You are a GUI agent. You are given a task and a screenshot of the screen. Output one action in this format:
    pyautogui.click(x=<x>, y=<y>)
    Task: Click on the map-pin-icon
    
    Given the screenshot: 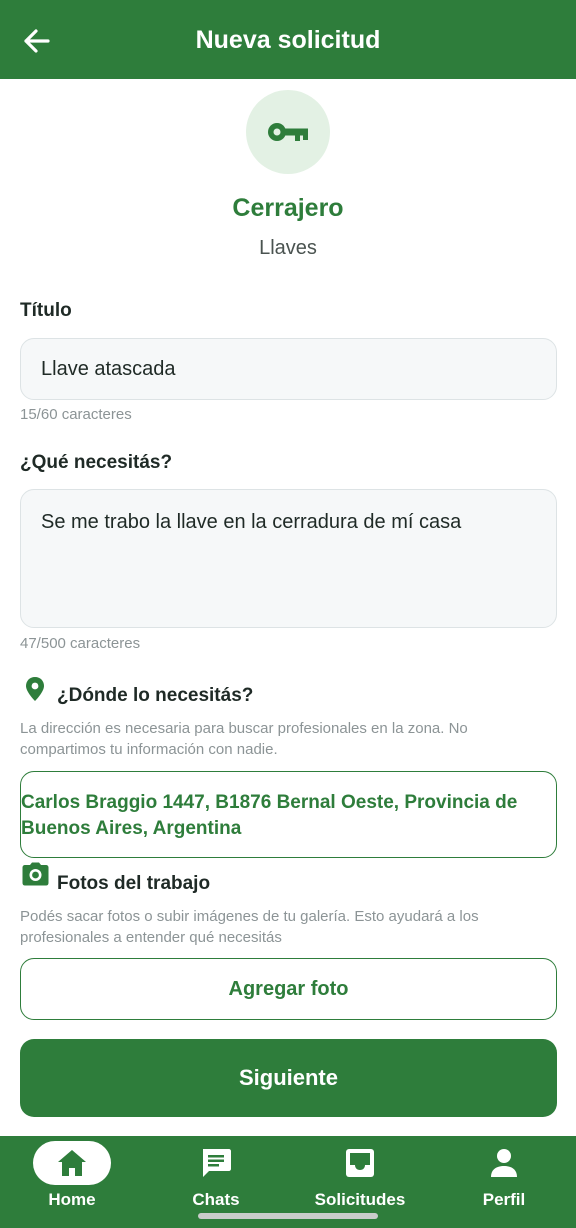 What is the action you would take?
    pyautogui.click(x=35, y=689)
    